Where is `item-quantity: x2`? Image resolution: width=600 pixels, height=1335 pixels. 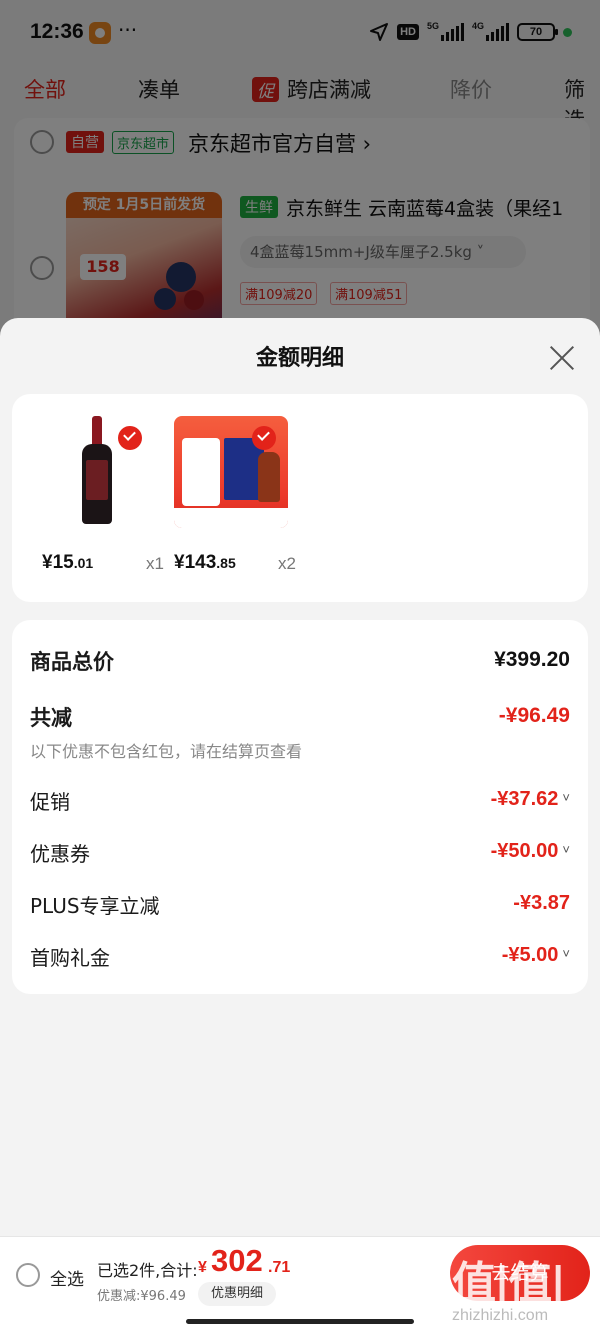
item-quantity: x2 is located at coordinates (287, 563).